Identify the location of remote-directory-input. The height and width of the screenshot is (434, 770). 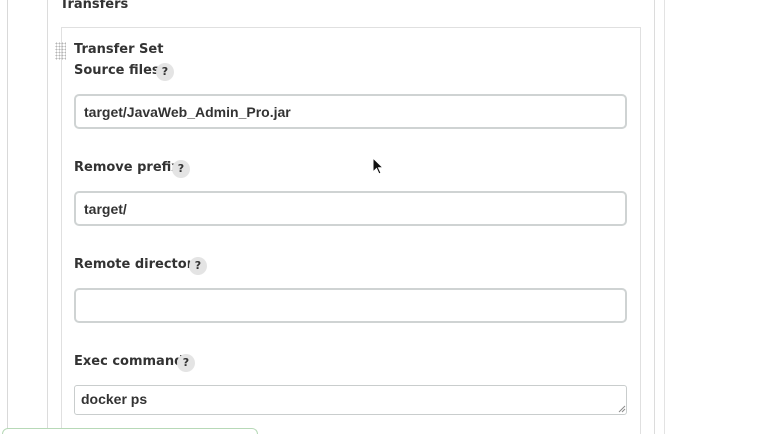
(350, 305).